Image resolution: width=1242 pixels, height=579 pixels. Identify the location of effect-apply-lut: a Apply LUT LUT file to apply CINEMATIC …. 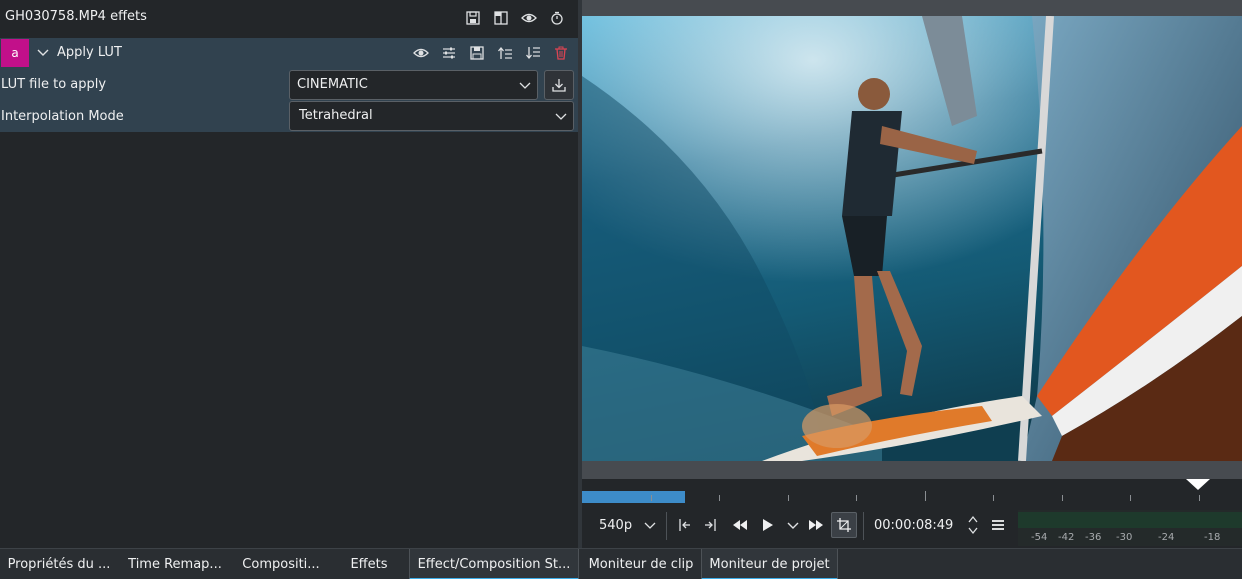
(289, 85).